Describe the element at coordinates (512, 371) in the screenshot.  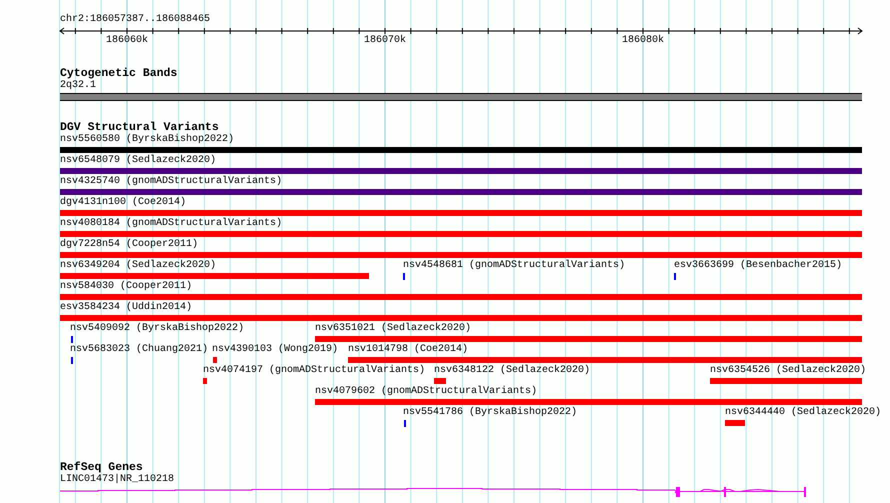
I see `variant-label: nsv6348122 (Sedlazeck2020)` at that location.